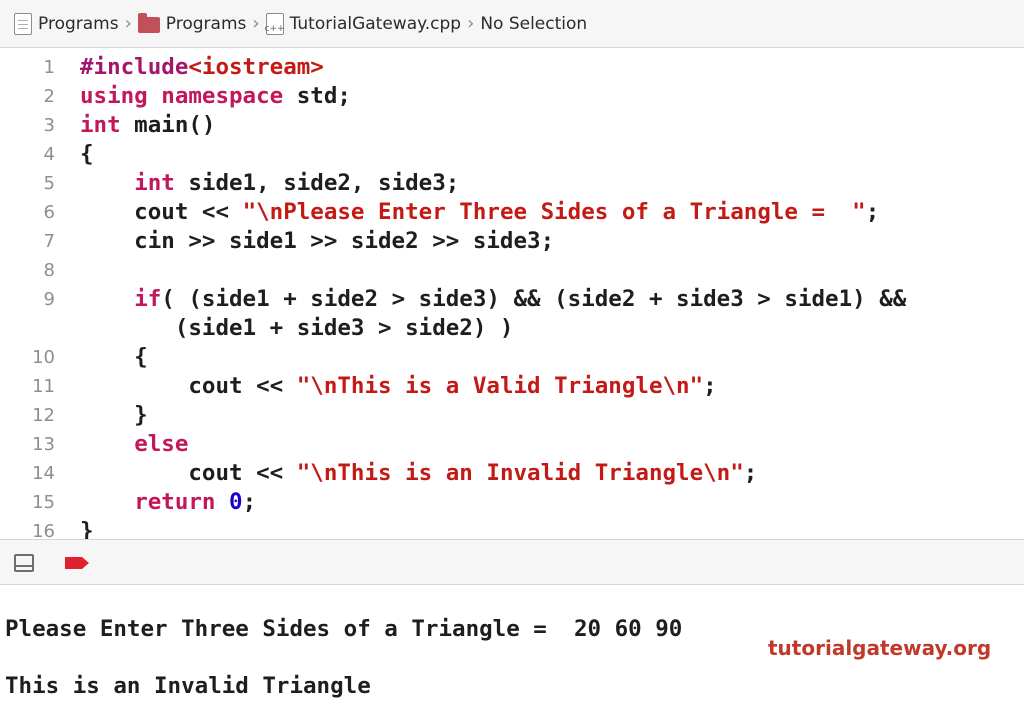 The height and width of the screenshot is (702, 1024). I want to click on line-number: 12, so click(43, 415).